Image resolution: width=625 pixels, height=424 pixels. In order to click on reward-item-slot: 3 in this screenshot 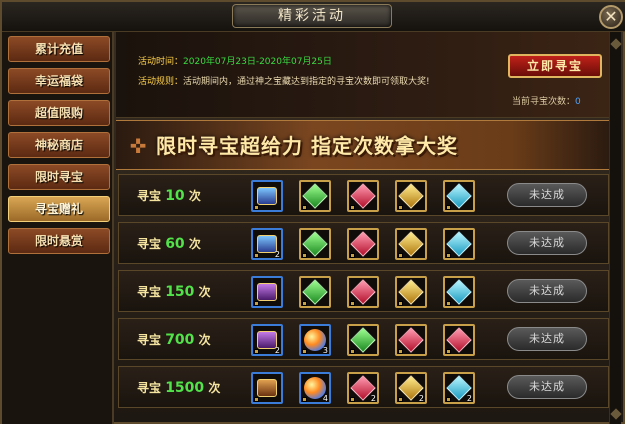, I will do `click(315, 340)`.